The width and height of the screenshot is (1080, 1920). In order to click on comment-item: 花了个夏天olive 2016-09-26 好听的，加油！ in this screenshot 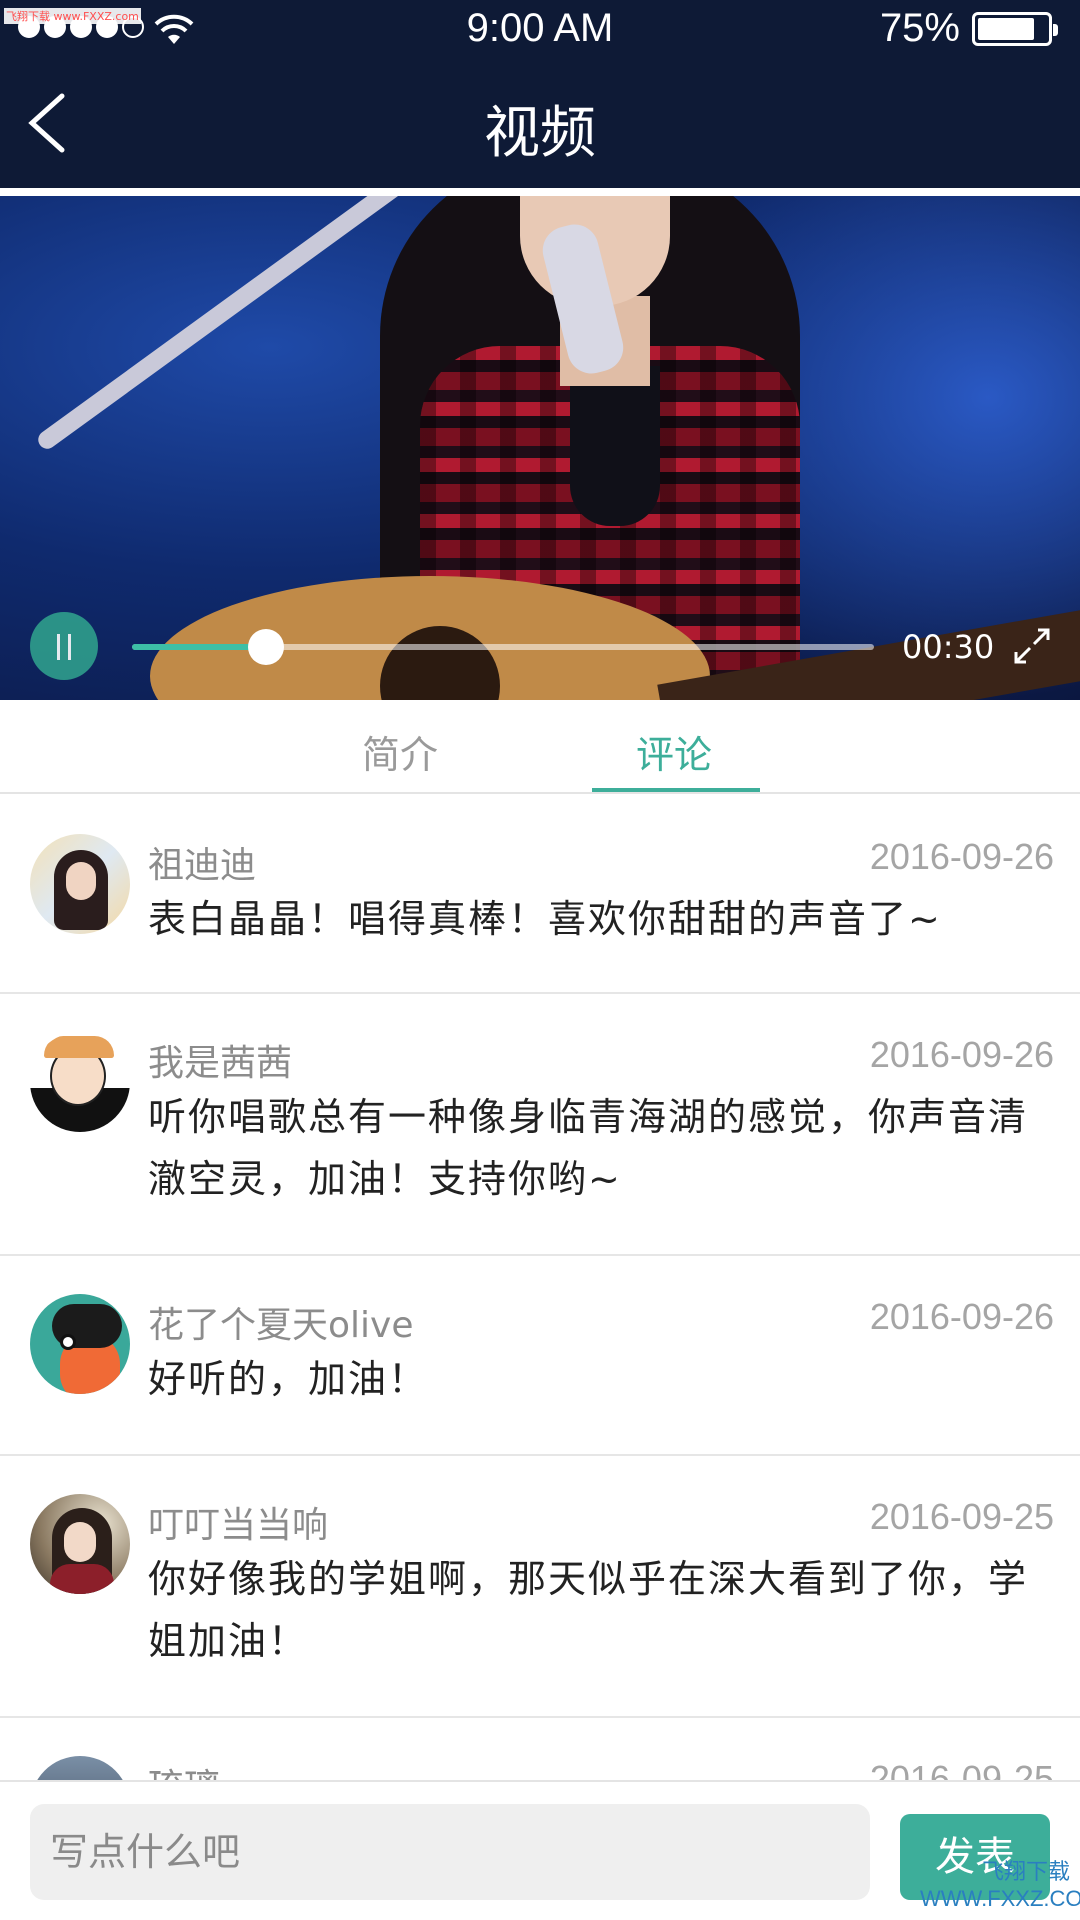, I will do `click(540, 1356)`.